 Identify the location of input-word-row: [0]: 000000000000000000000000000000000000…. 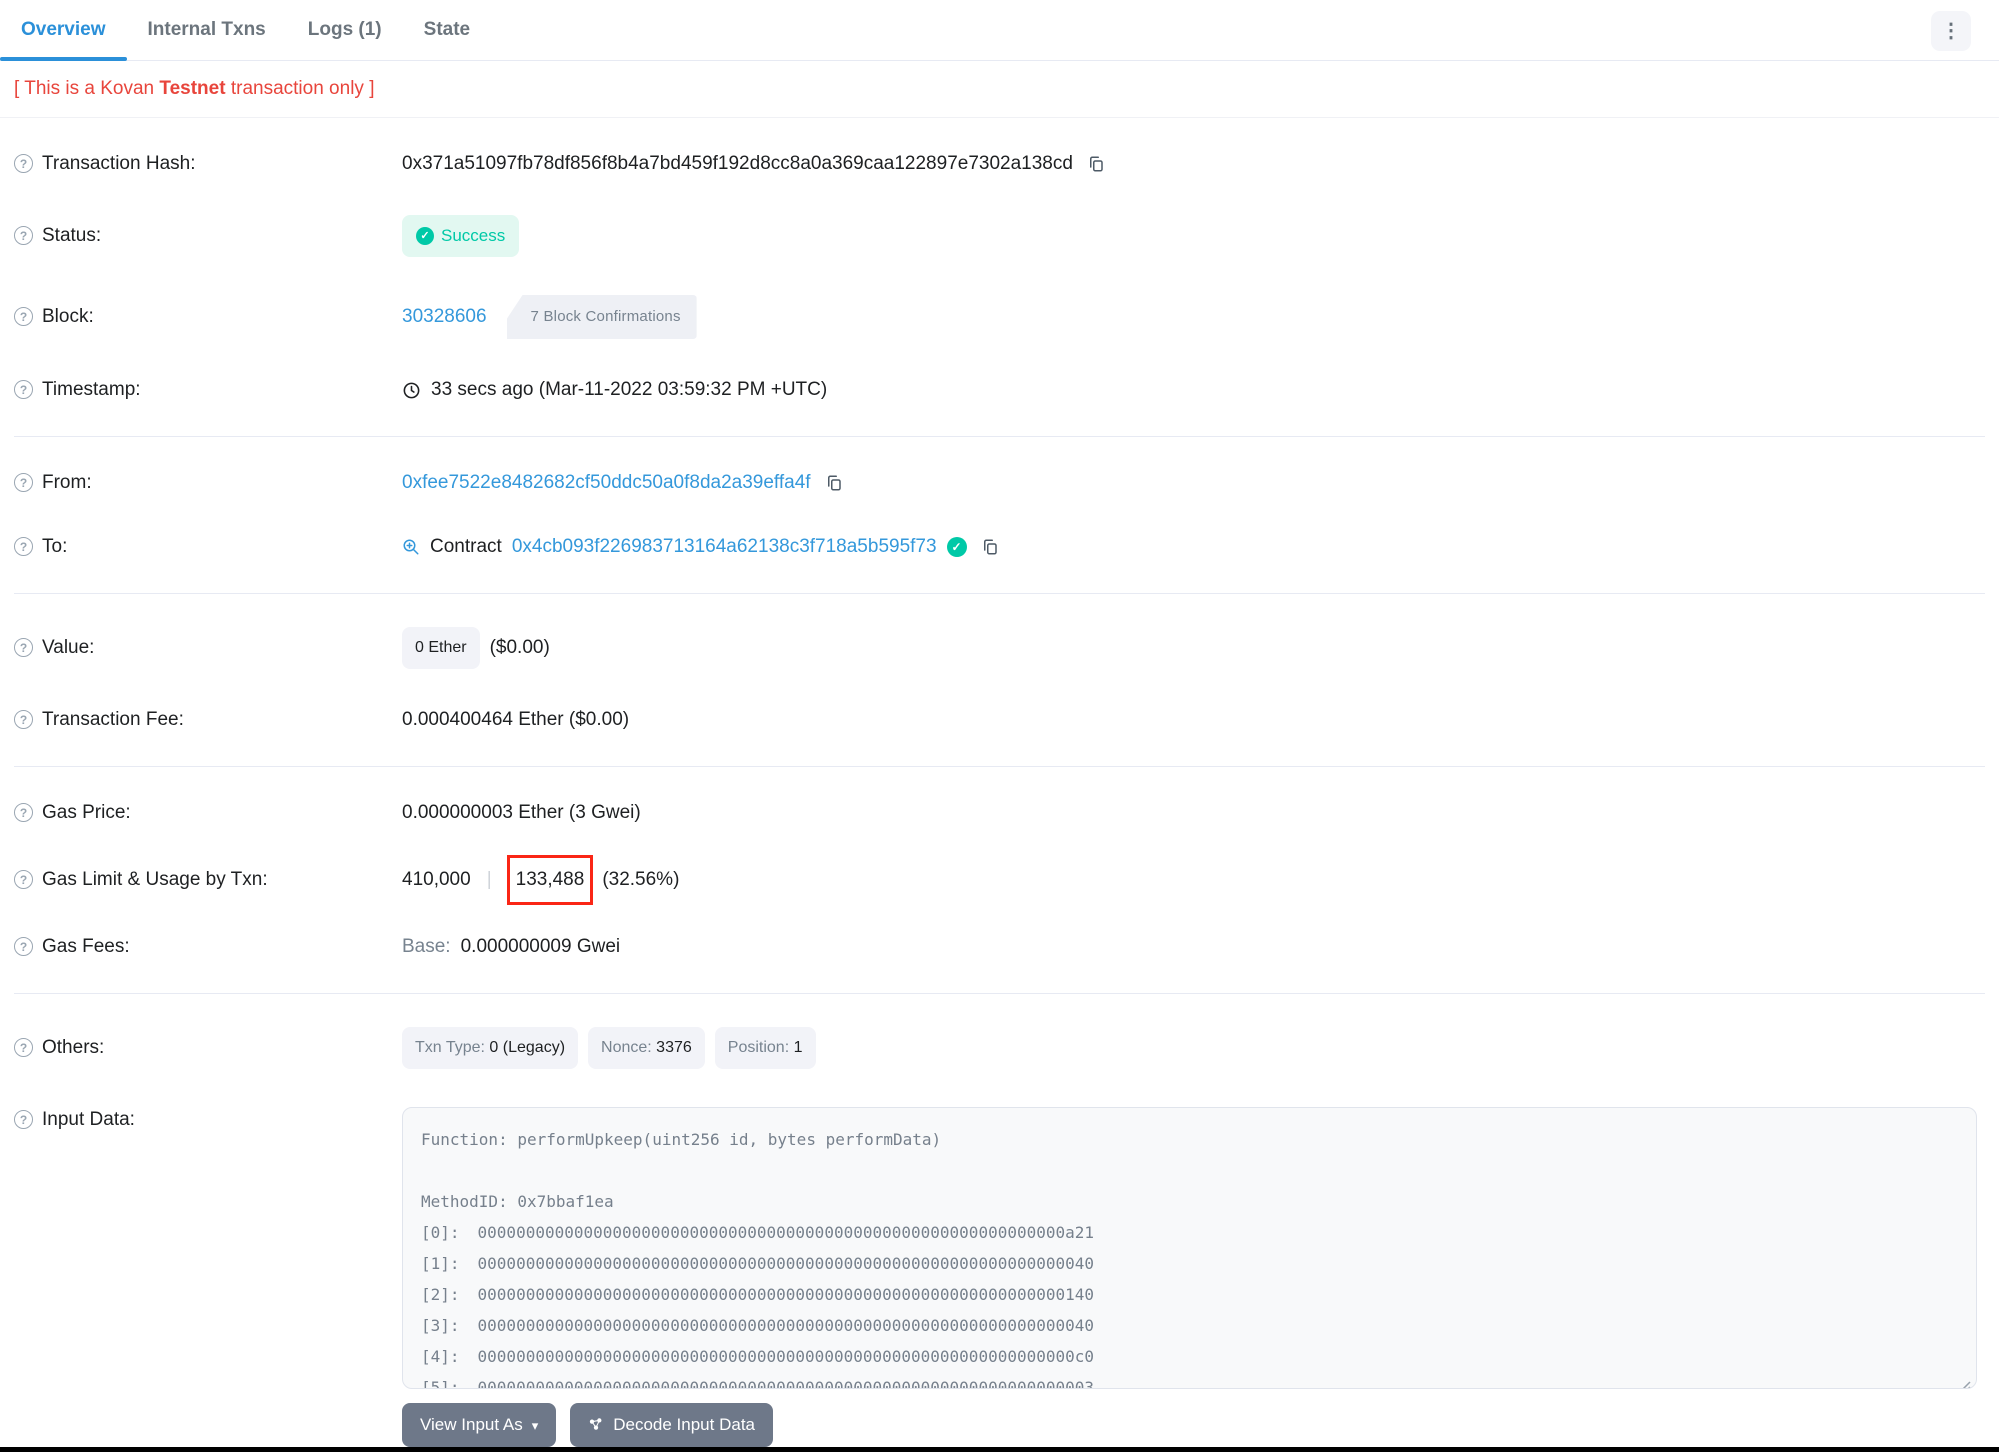
(758, 1232).